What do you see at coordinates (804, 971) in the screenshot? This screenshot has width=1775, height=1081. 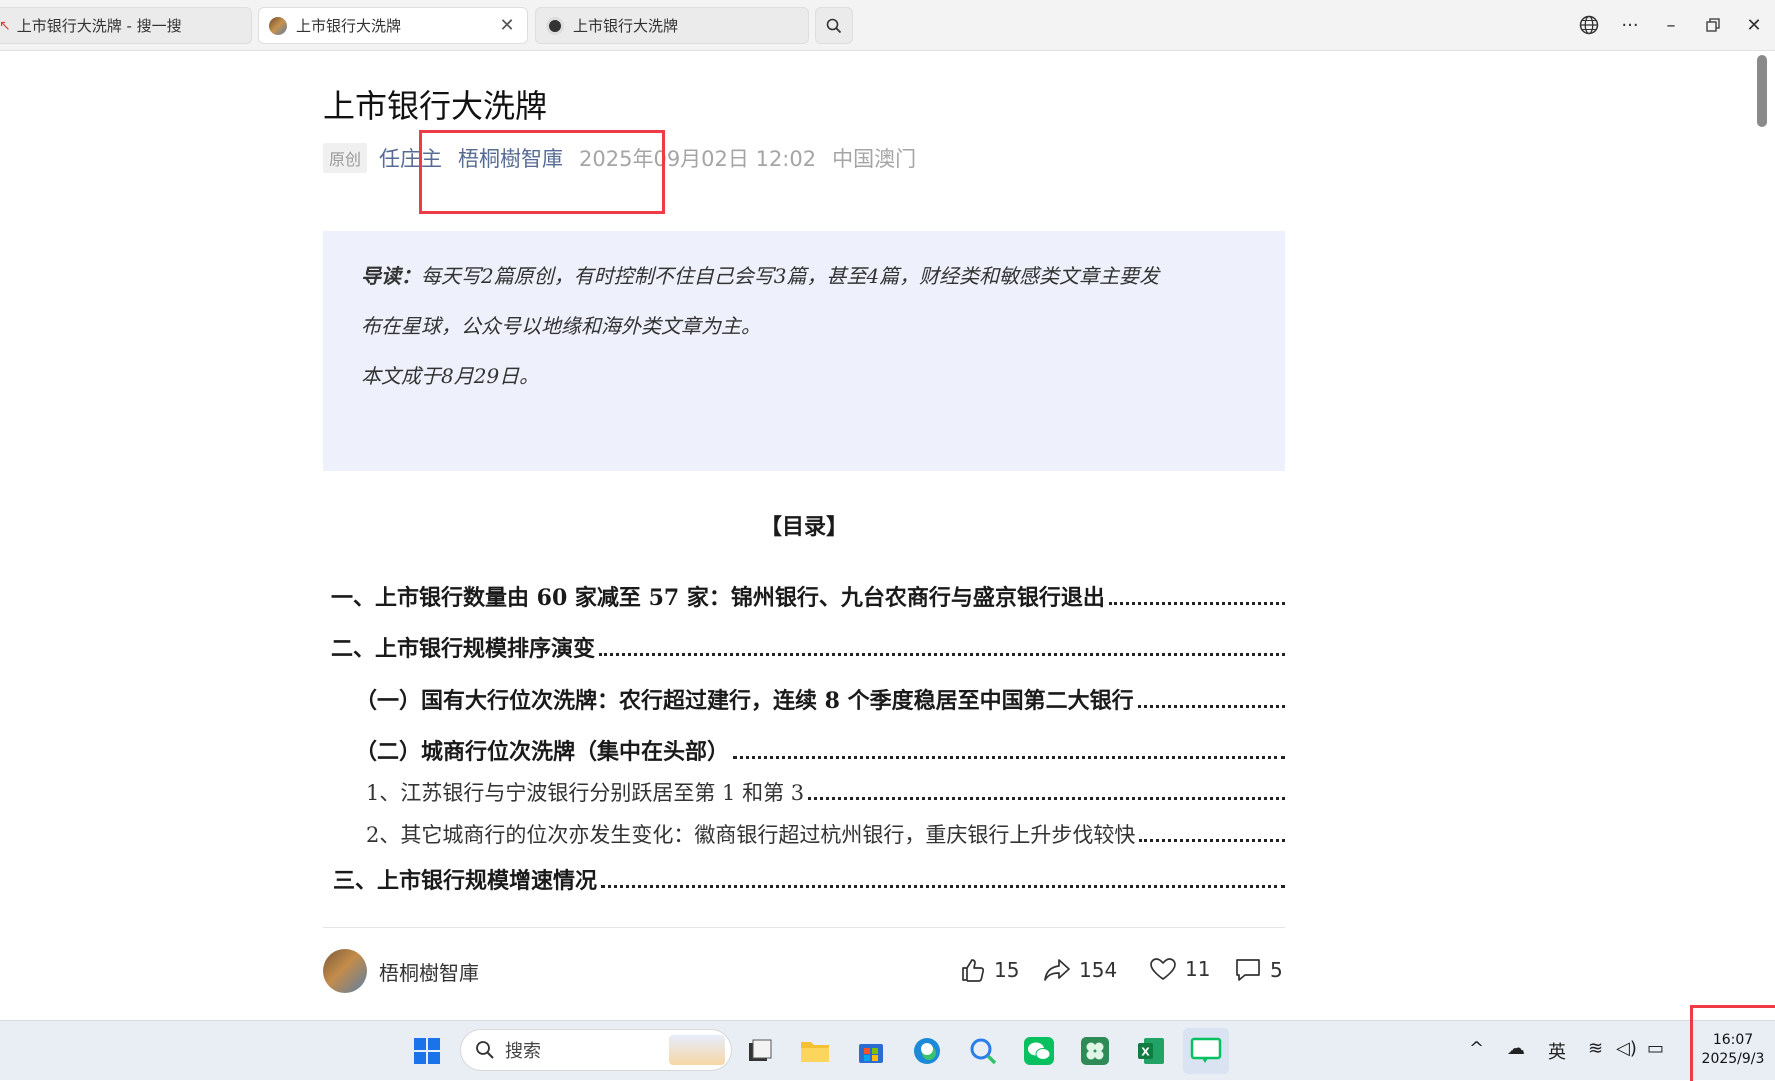 I see `article-footer: 梧桐樹智庫 15 154 11 5` at bounding box center [804, 971].